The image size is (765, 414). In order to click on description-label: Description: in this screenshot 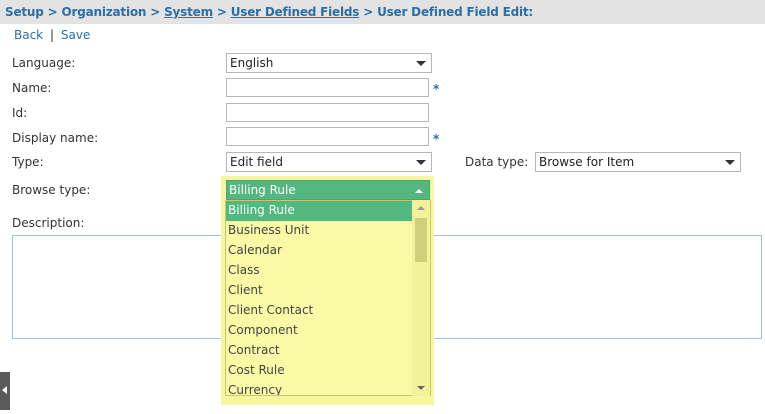, I will do `click(48, 223)`.